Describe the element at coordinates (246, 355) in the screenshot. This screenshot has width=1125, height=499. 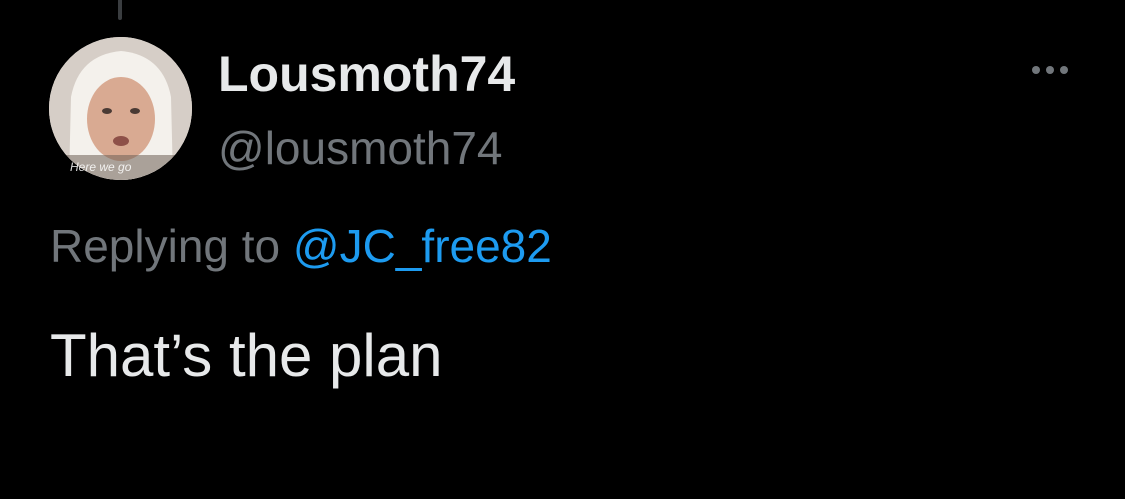
I see `tweet-text: That’s the plan` at that location.